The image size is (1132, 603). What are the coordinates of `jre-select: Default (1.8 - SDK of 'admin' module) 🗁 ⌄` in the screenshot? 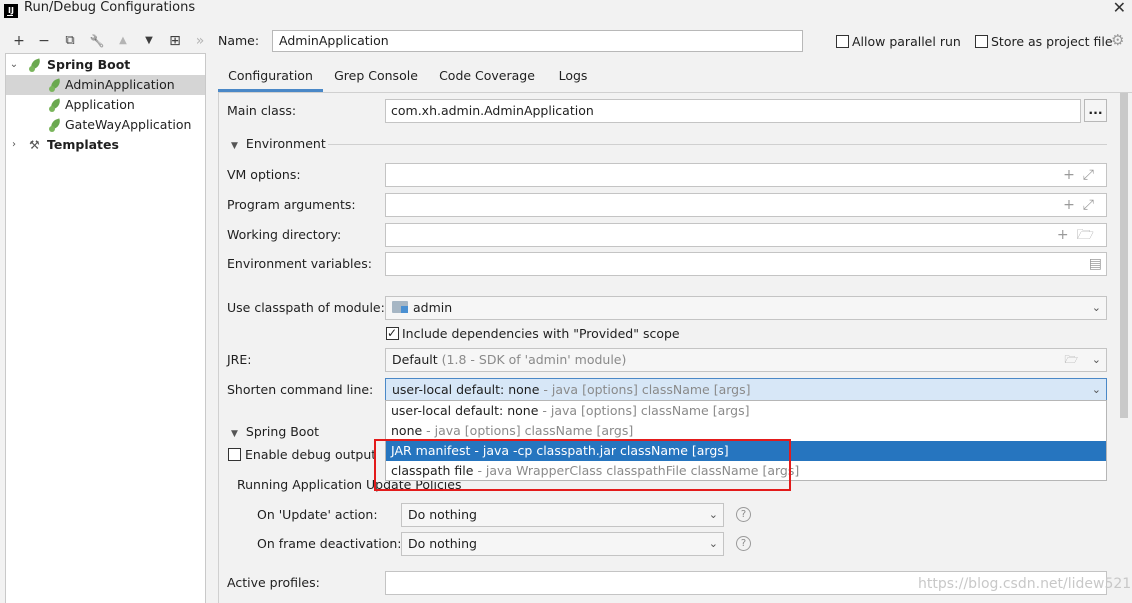 It's located at (746, 360).